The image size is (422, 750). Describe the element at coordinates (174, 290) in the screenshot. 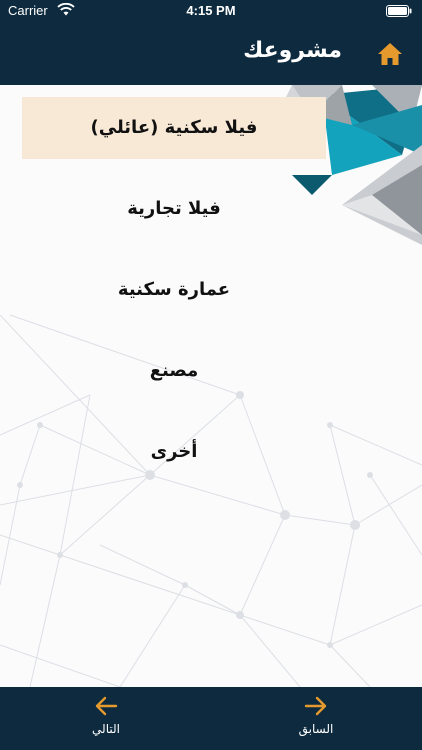

I see `option-residential-building: عمارة سكنية` at that location.